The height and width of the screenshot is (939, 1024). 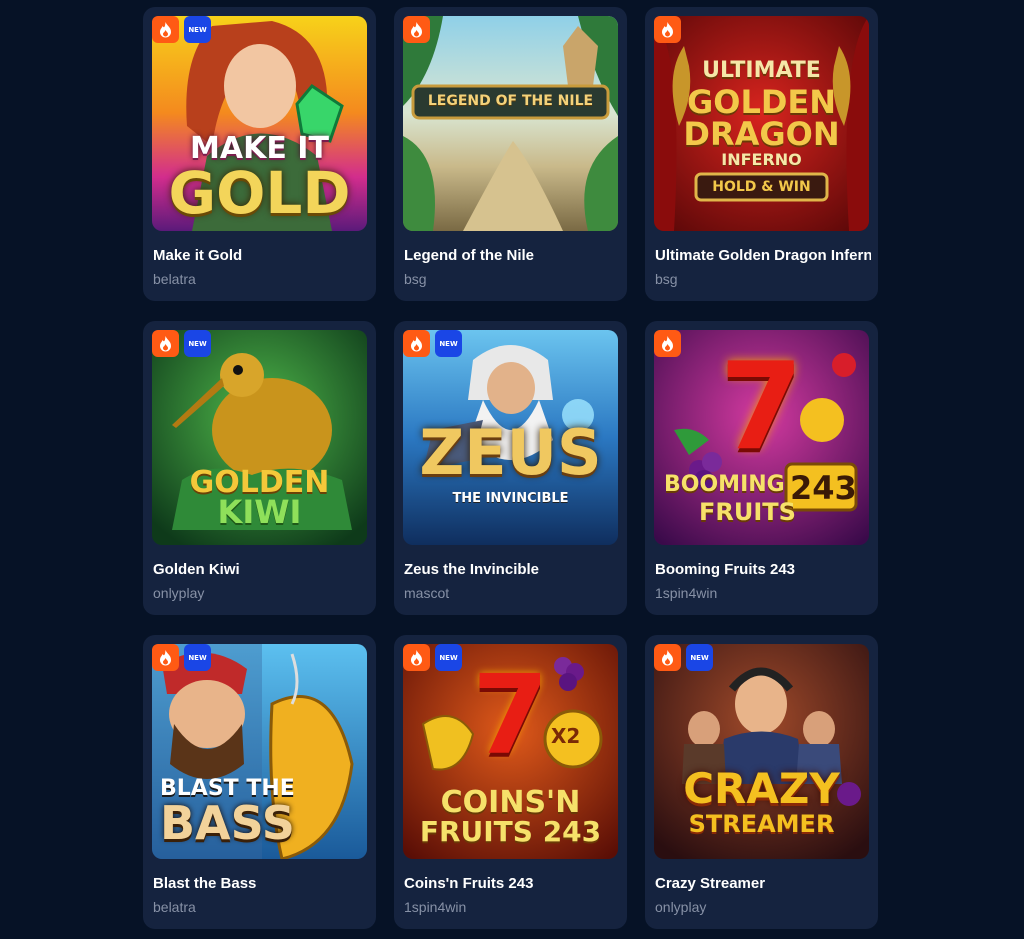 What do you see at coordinates (227, 823) in the screenshot?
I see `logo-line-2: BASS` at bounding box center [227, 823].